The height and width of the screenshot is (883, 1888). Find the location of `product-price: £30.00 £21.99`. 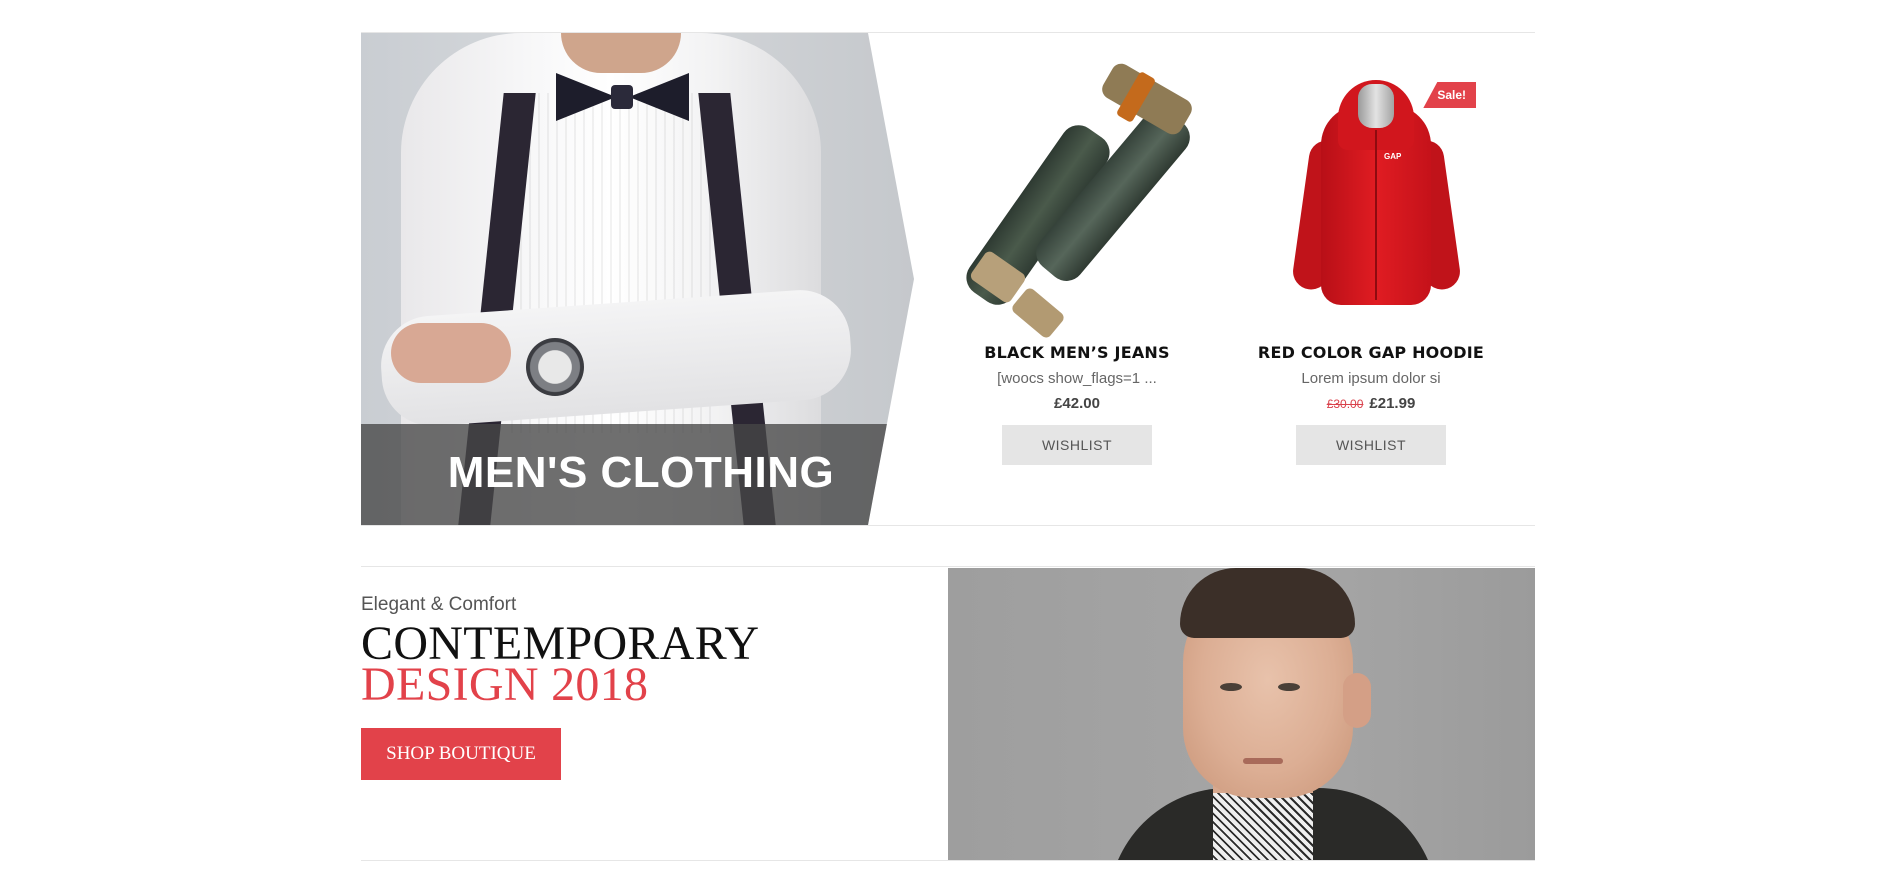

product-price: £30.00 £21.99 is located at coordinates (1371, 403).